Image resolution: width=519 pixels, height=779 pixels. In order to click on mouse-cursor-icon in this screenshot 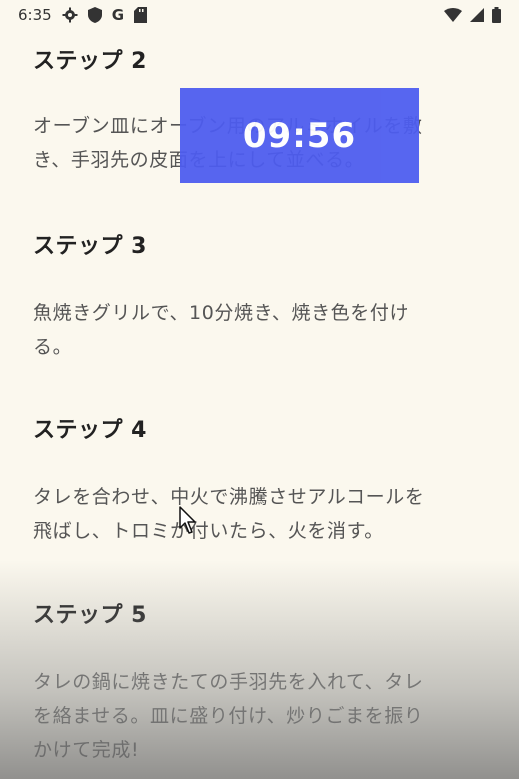, I will do `click(189, 521)`.